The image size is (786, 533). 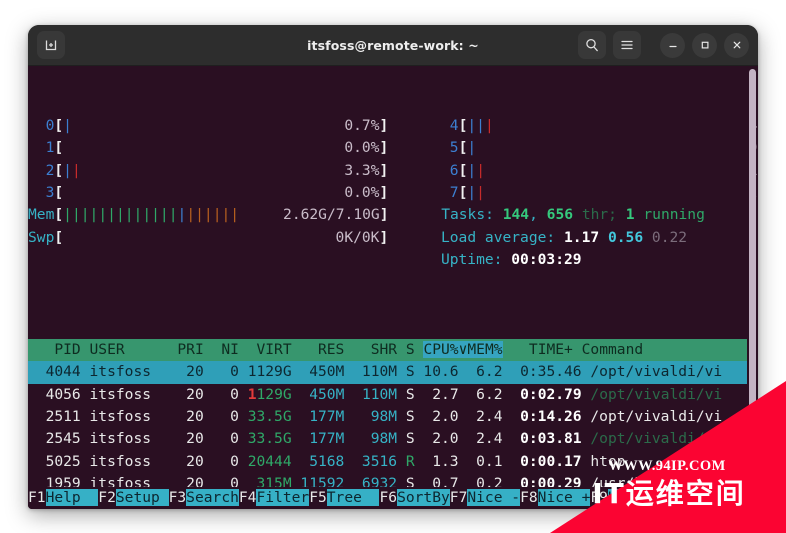 I want to click on fkey-label: SortBy, so click(x=423, y=497).